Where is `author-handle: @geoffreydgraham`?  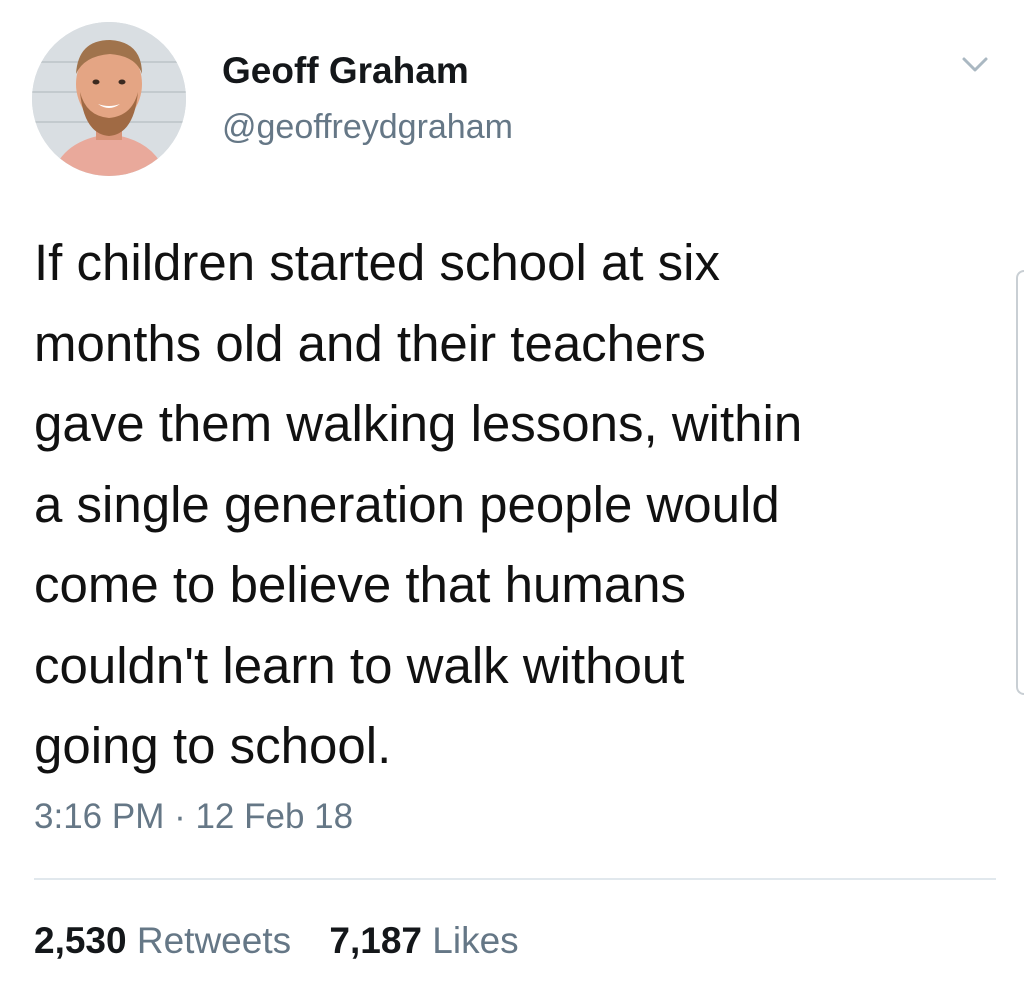 author-handle: @geoffreydgraham is located at coordinates (367, 127).